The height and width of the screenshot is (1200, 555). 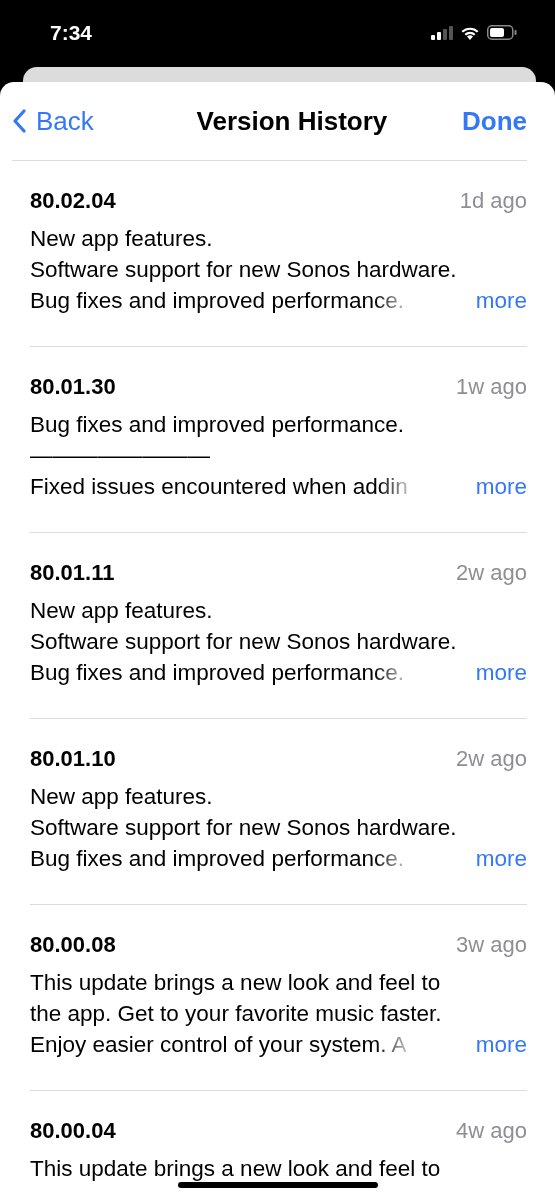 What do you see at coordinates (120, 456) in the screenshot?
I see `release-note: ————————` at bounding box center [120, 456].